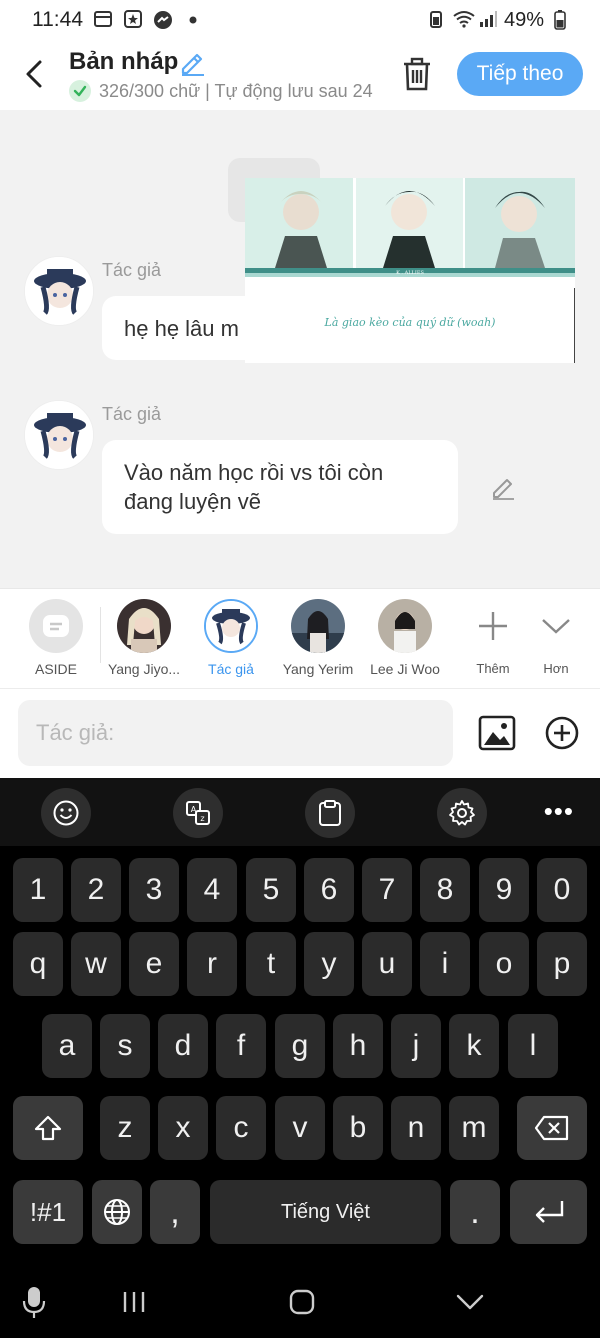 The height and width of the screenshot is (1338, 600). Describe the element at coordinates (504, 964) in the screenshot. I see `key-o: o` at that location.